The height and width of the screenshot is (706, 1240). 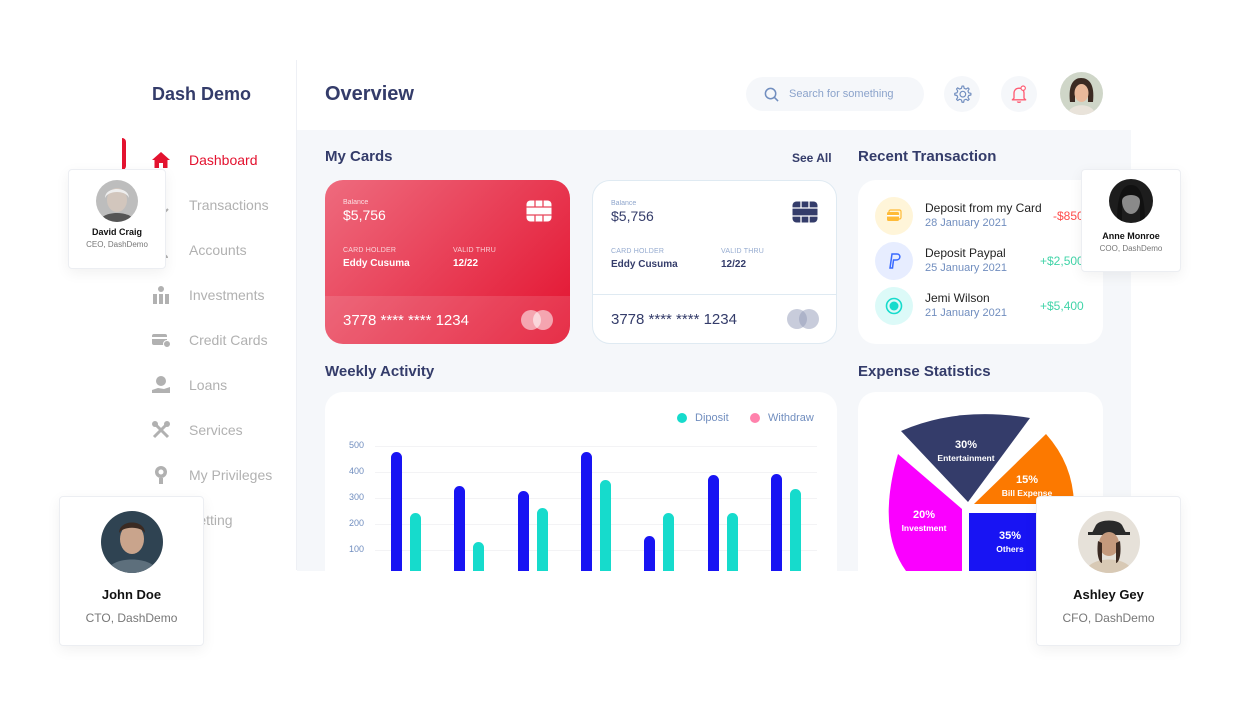 I want to click on chip-icon, so click(x=805, y=212).